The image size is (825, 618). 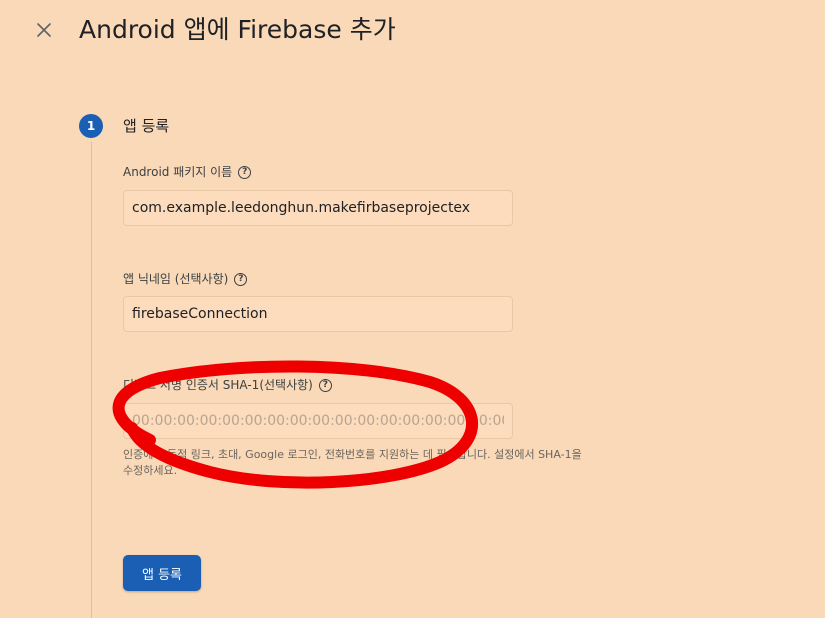 I want to click on app-nickname-input, so click(x=318, y=314).